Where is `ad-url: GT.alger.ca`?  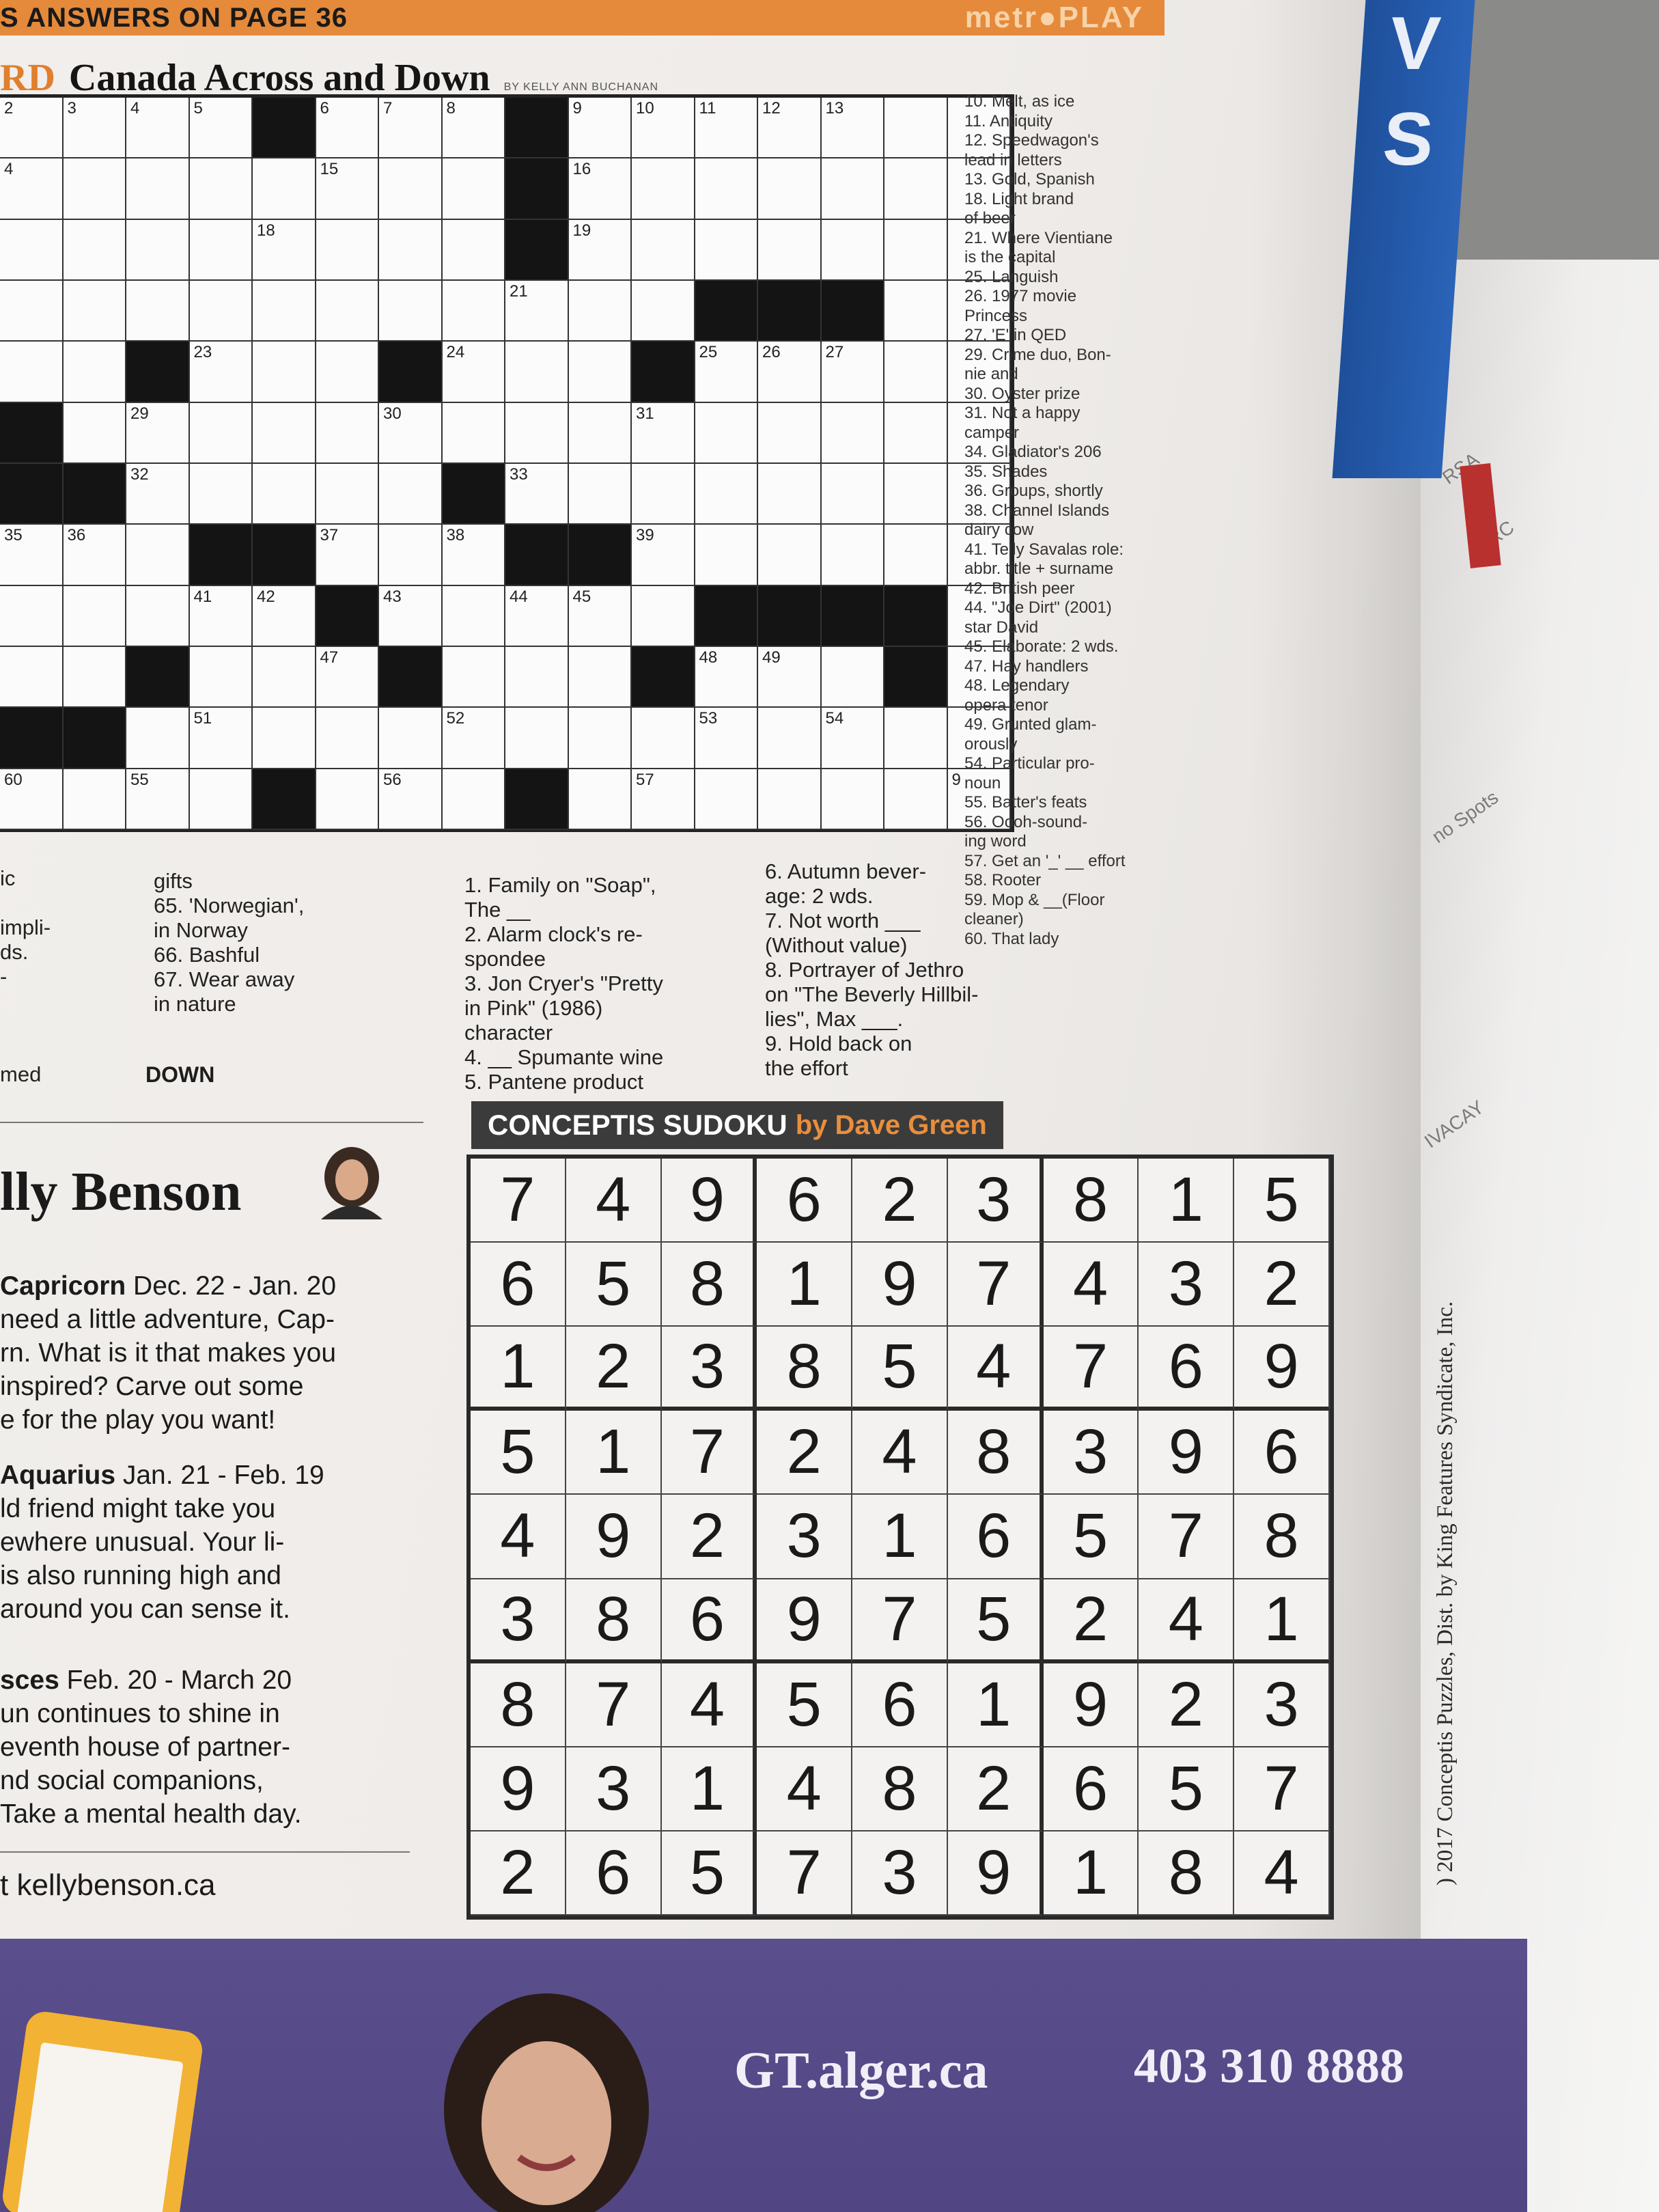
ad-url: GT.alger.ca is located at coordinates (861, 2071).